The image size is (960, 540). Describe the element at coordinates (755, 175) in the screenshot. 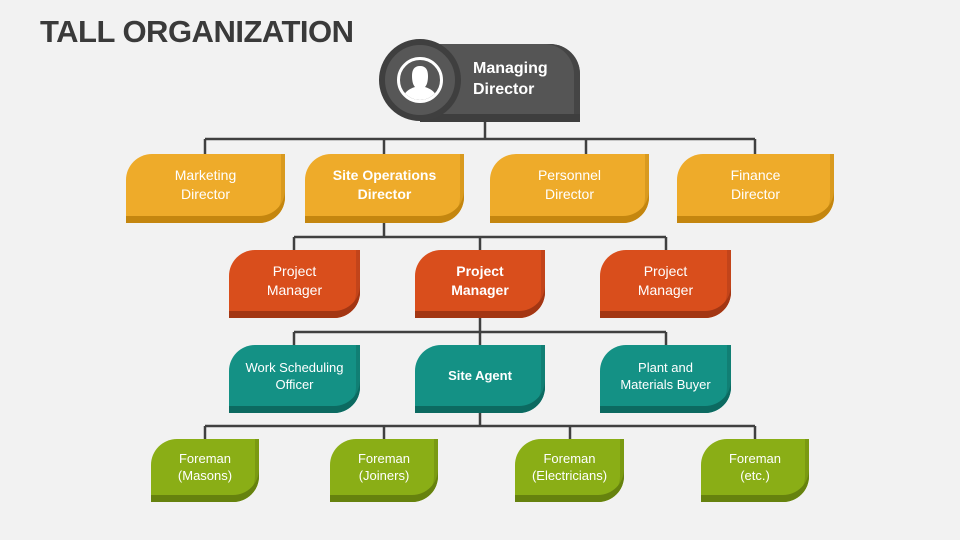

I see `node-line1: Finance` at that location.